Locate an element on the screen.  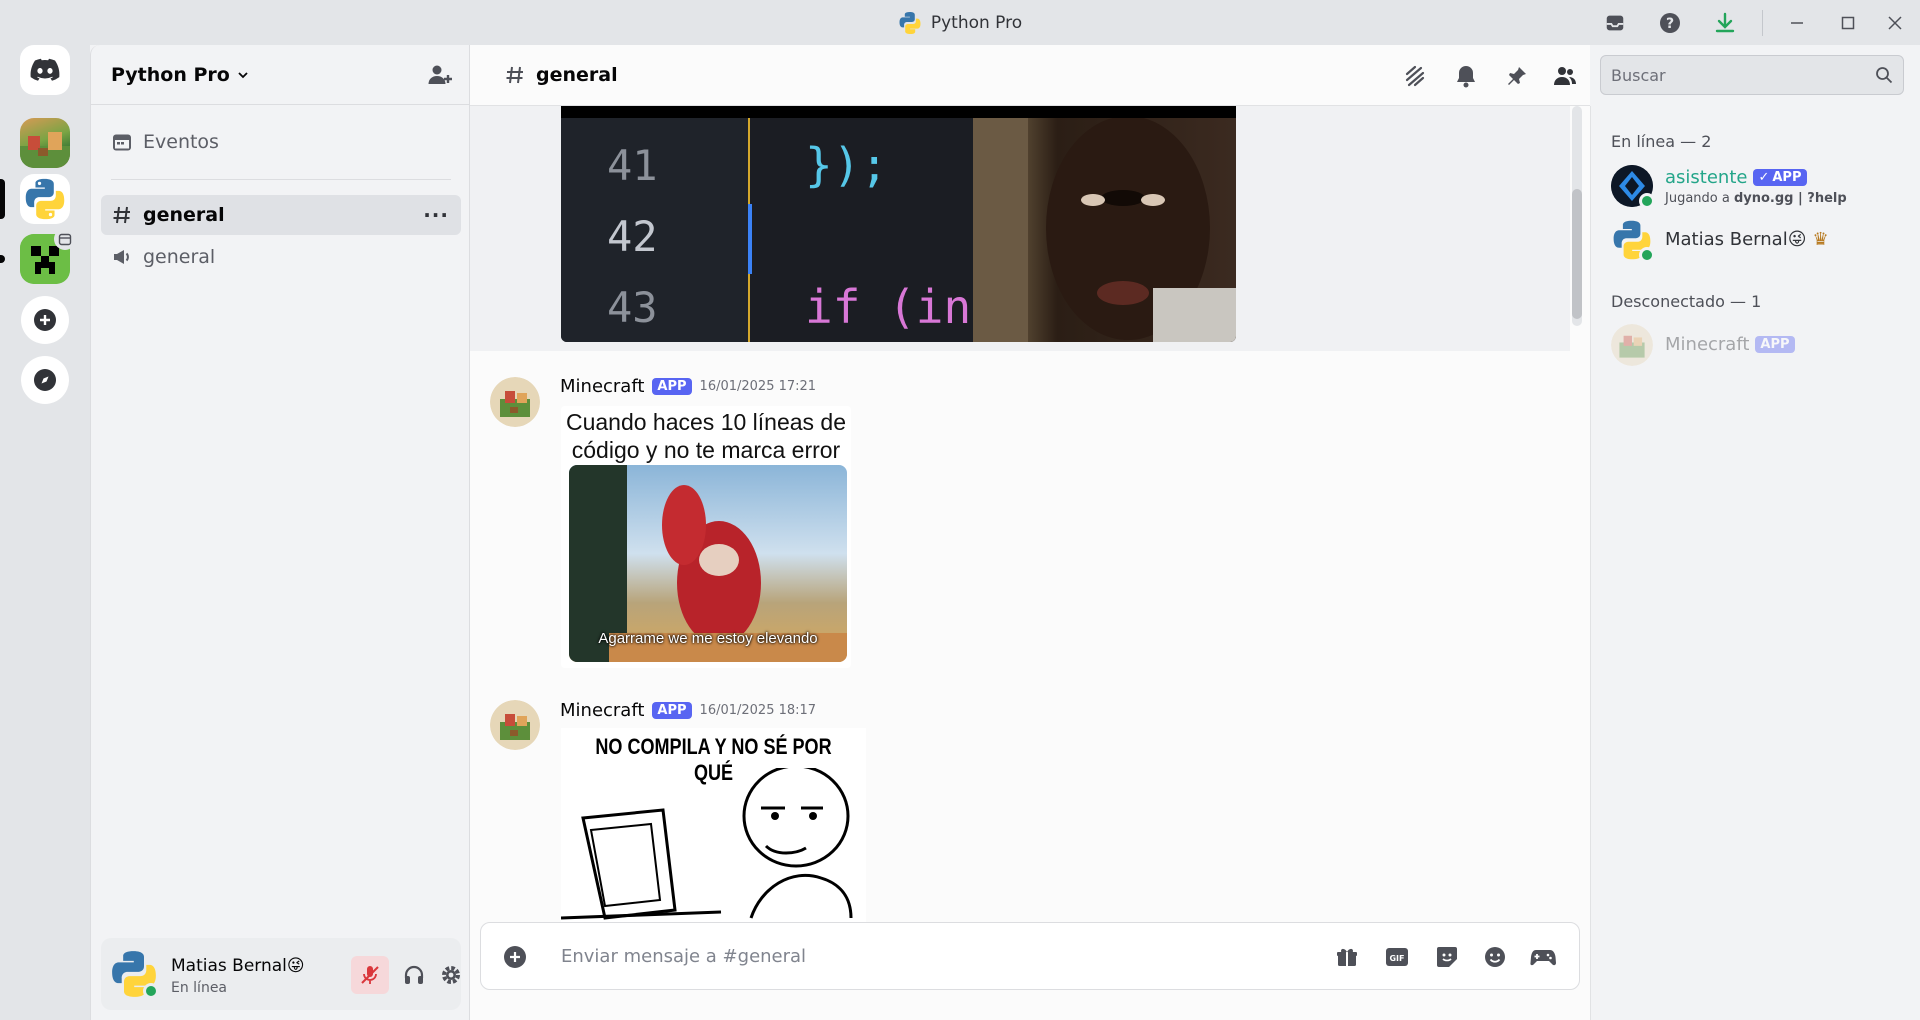
inbox-icon is located at coordinates (1615, 23).